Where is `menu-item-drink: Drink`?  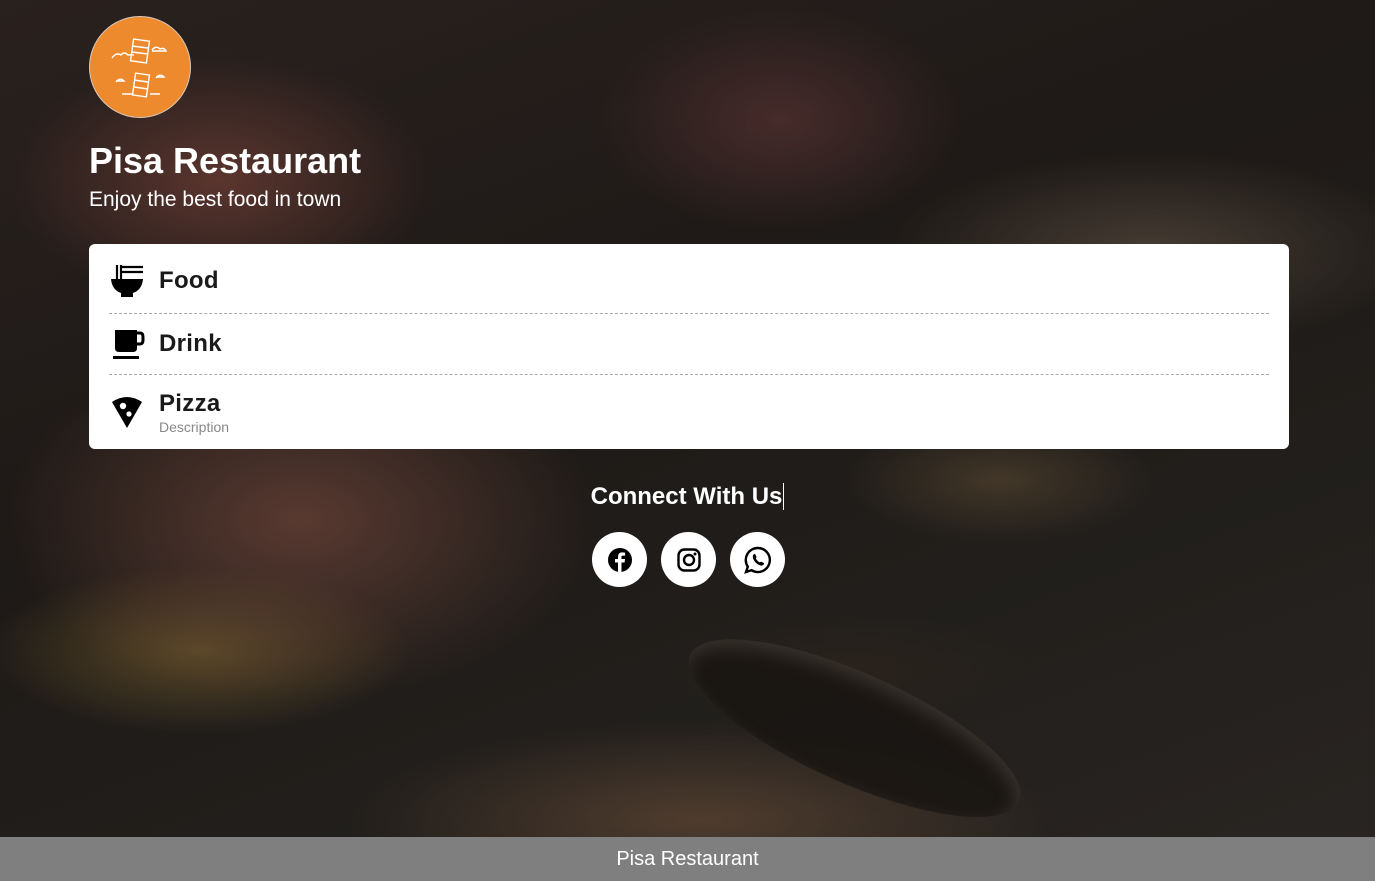 menu-item-drink: Drink is located at coordinates (689, 344).